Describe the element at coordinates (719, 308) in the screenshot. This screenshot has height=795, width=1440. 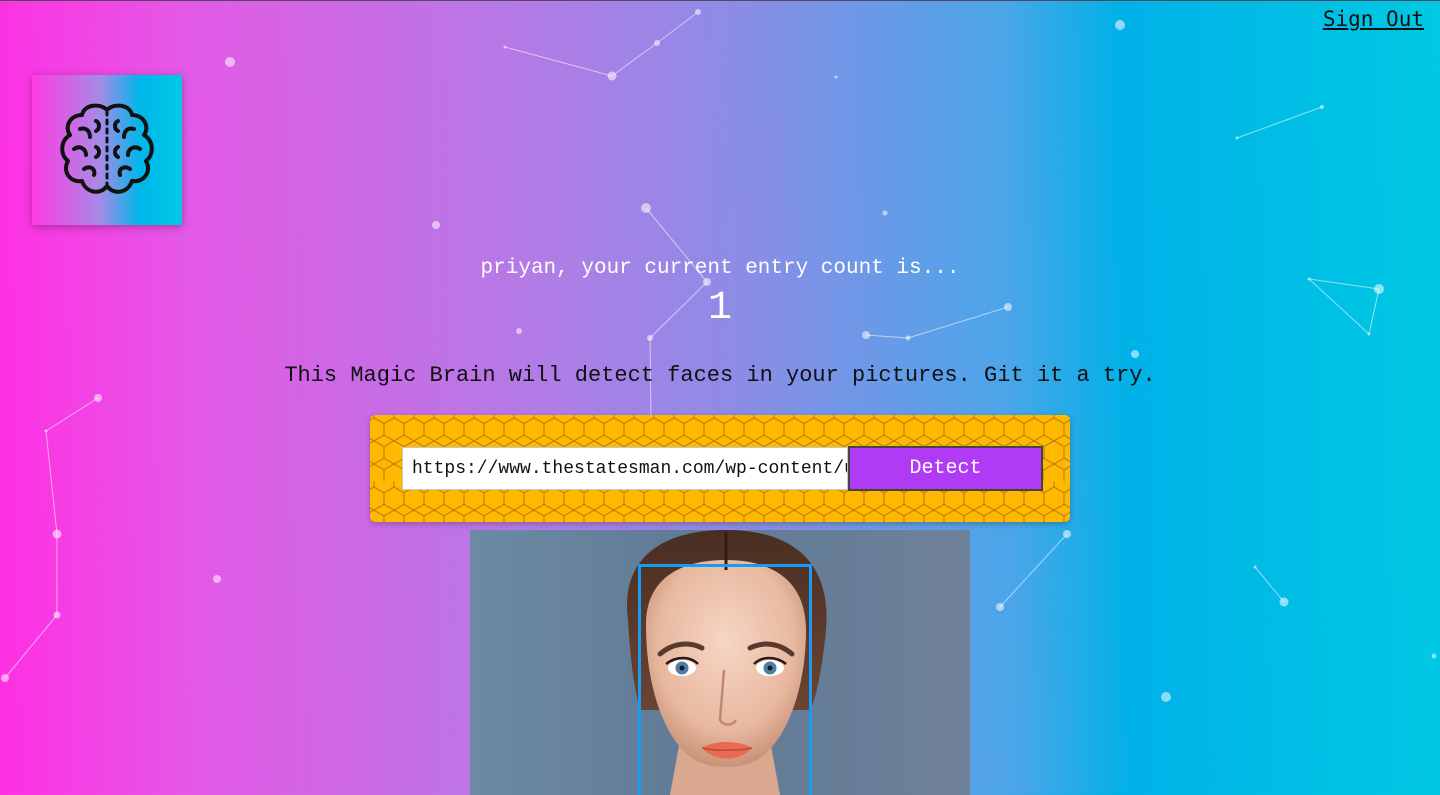
I see `entry-count: 1` at that location.